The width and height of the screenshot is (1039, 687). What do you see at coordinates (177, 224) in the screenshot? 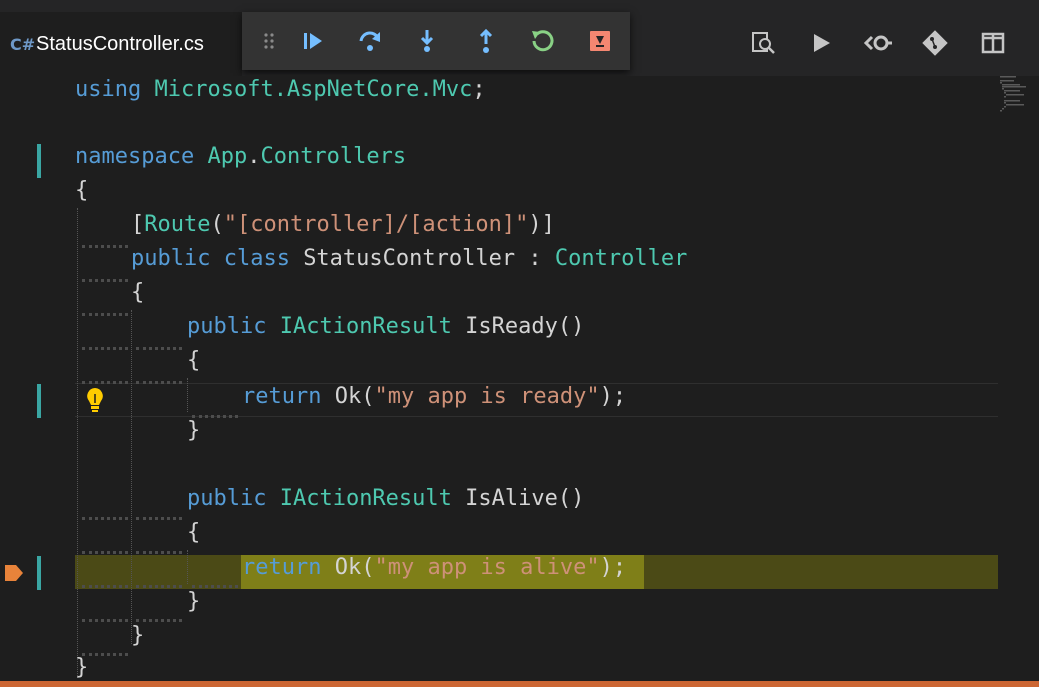
I see `attribute-name: Route` at bounding box center [177, 224].